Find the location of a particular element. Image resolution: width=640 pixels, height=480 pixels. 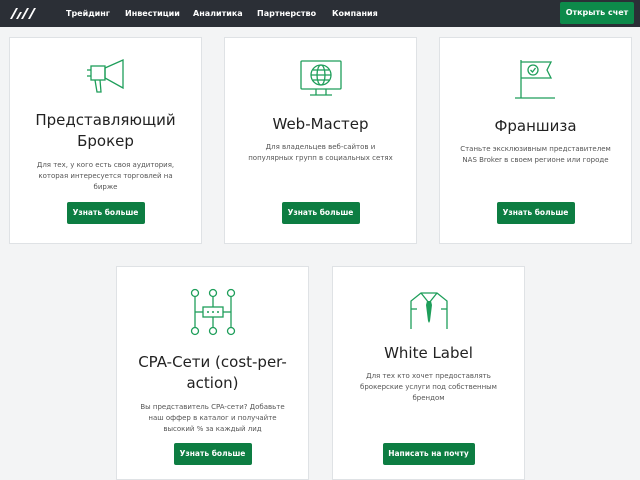

card-title: CPA-Сети (cost-per- is located at coordinates (212, 362).